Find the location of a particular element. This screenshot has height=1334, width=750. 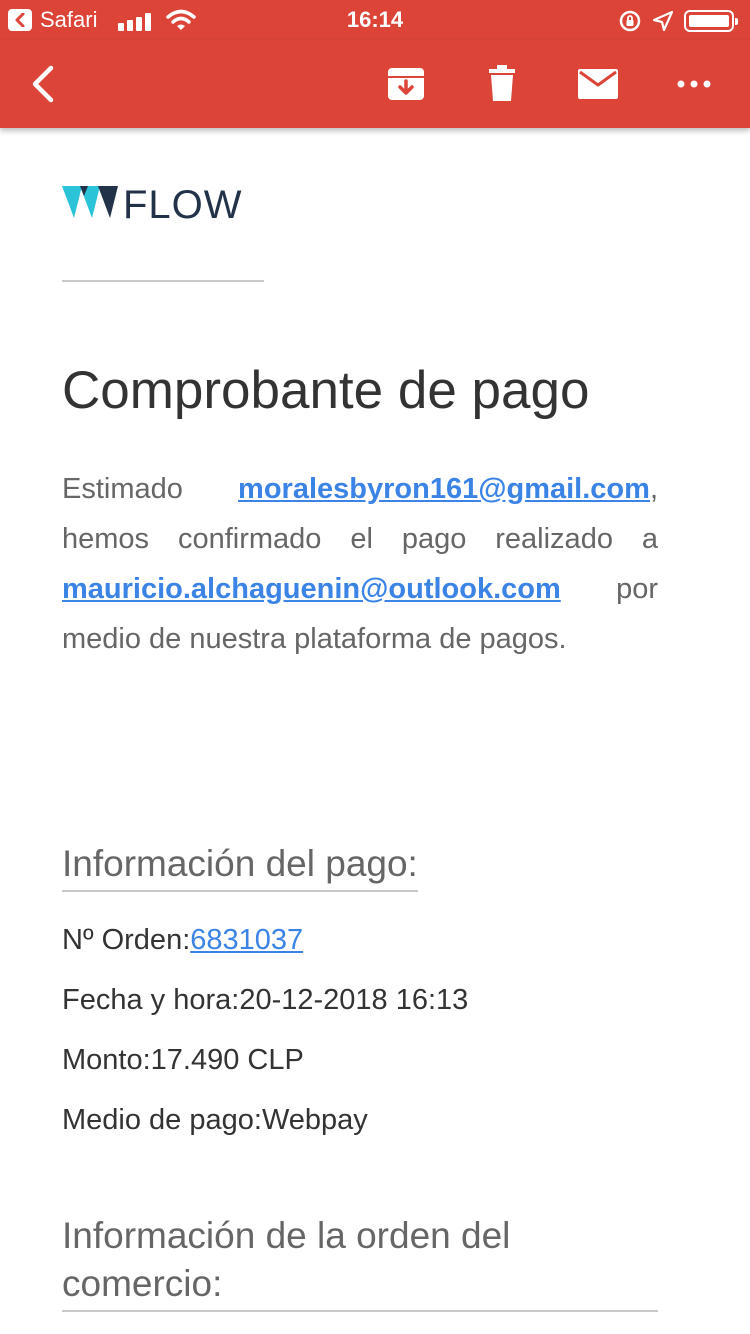

more-dots-icon is located at coordinates (694, 84).